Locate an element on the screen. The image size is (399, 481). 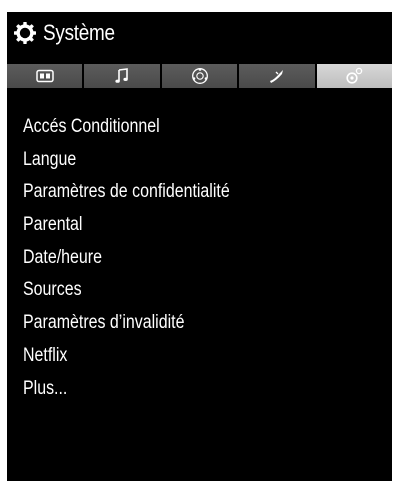
globe-network-icon is located at coordinates (200, 76).